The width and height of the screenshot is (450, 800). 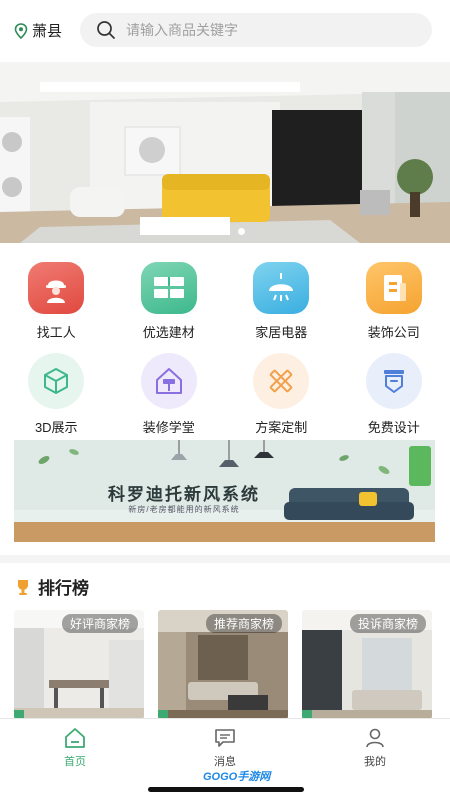 I want to click on category-find-worker: 找工人, so click(x=56, y=301).